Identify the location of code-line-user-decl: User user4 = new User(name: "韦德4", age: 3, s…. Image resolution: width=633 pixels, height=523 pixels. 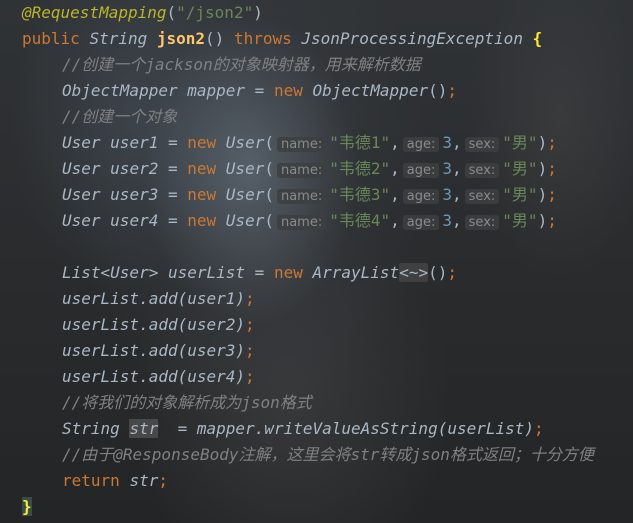
(309, 220).